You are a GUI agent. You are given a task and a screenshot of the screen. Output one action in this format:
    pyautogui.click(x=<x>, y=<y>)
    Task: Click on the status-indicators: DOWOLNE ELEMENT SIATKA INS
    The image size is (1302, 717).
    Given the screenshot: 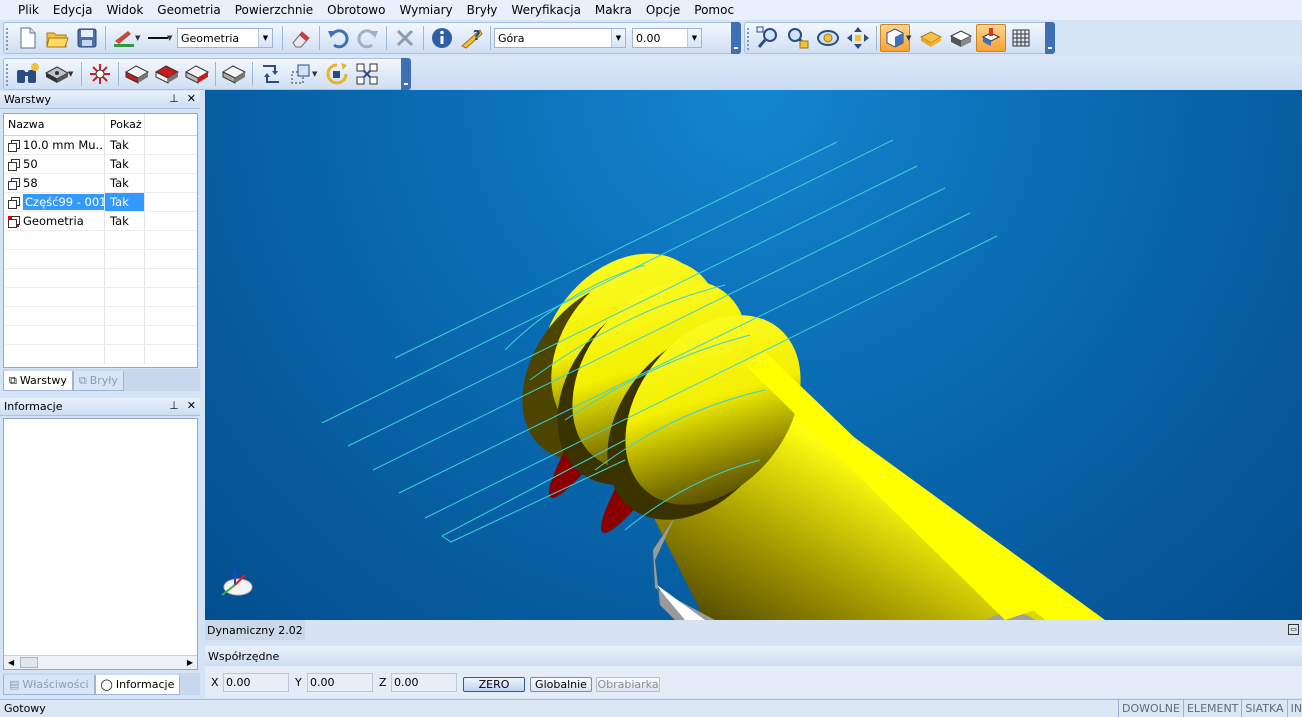 What is the action you would take?
    pyautogui.click(x=1210, y=708)
    